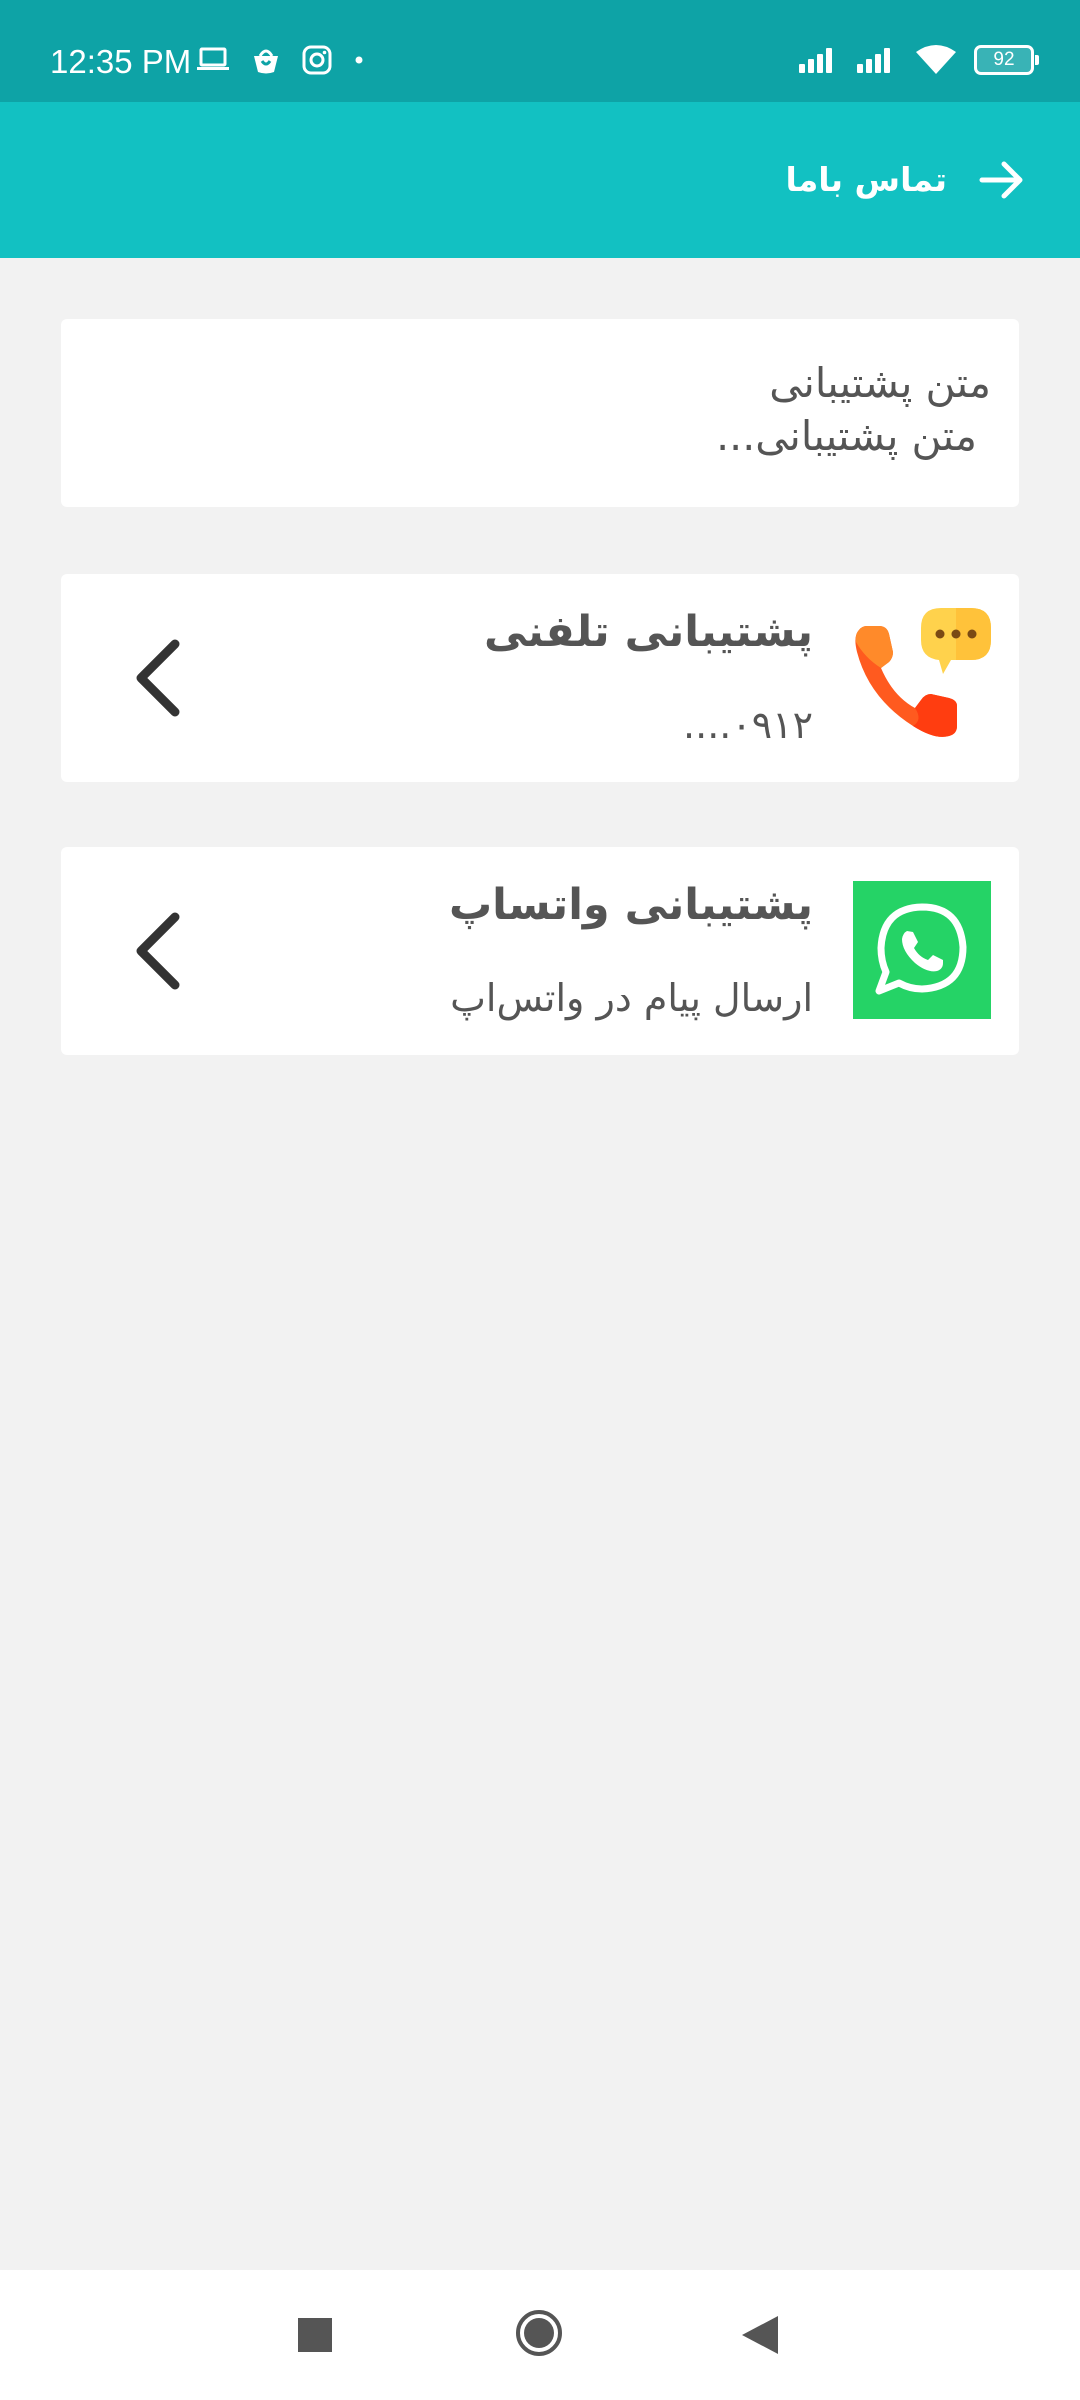  I want to click on intro-line-1: متن پشتیبانی, so click(880, 383).